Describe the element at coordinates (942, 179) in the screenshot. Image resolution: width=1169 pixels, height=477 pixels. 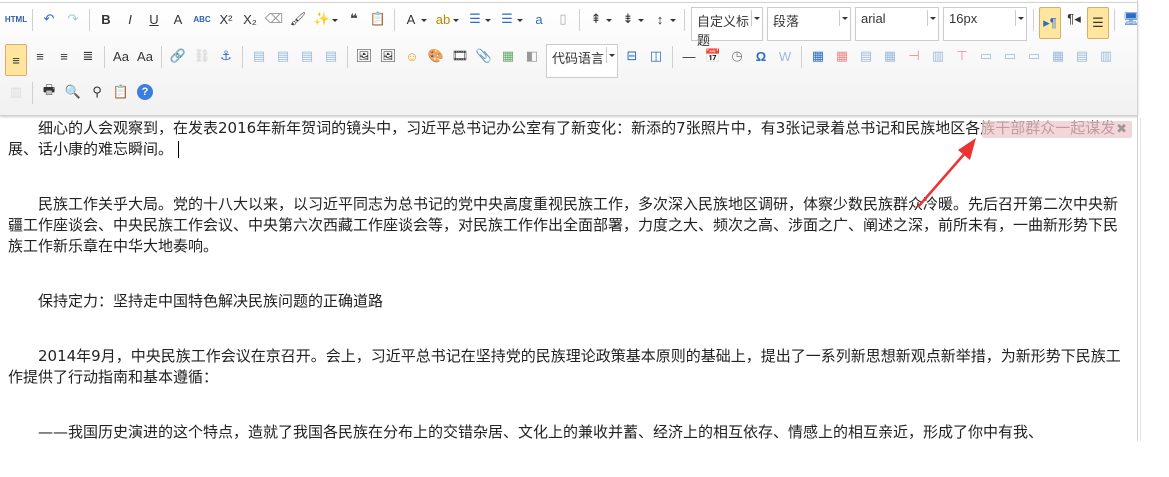
I see `arrow-shaft` at that location.